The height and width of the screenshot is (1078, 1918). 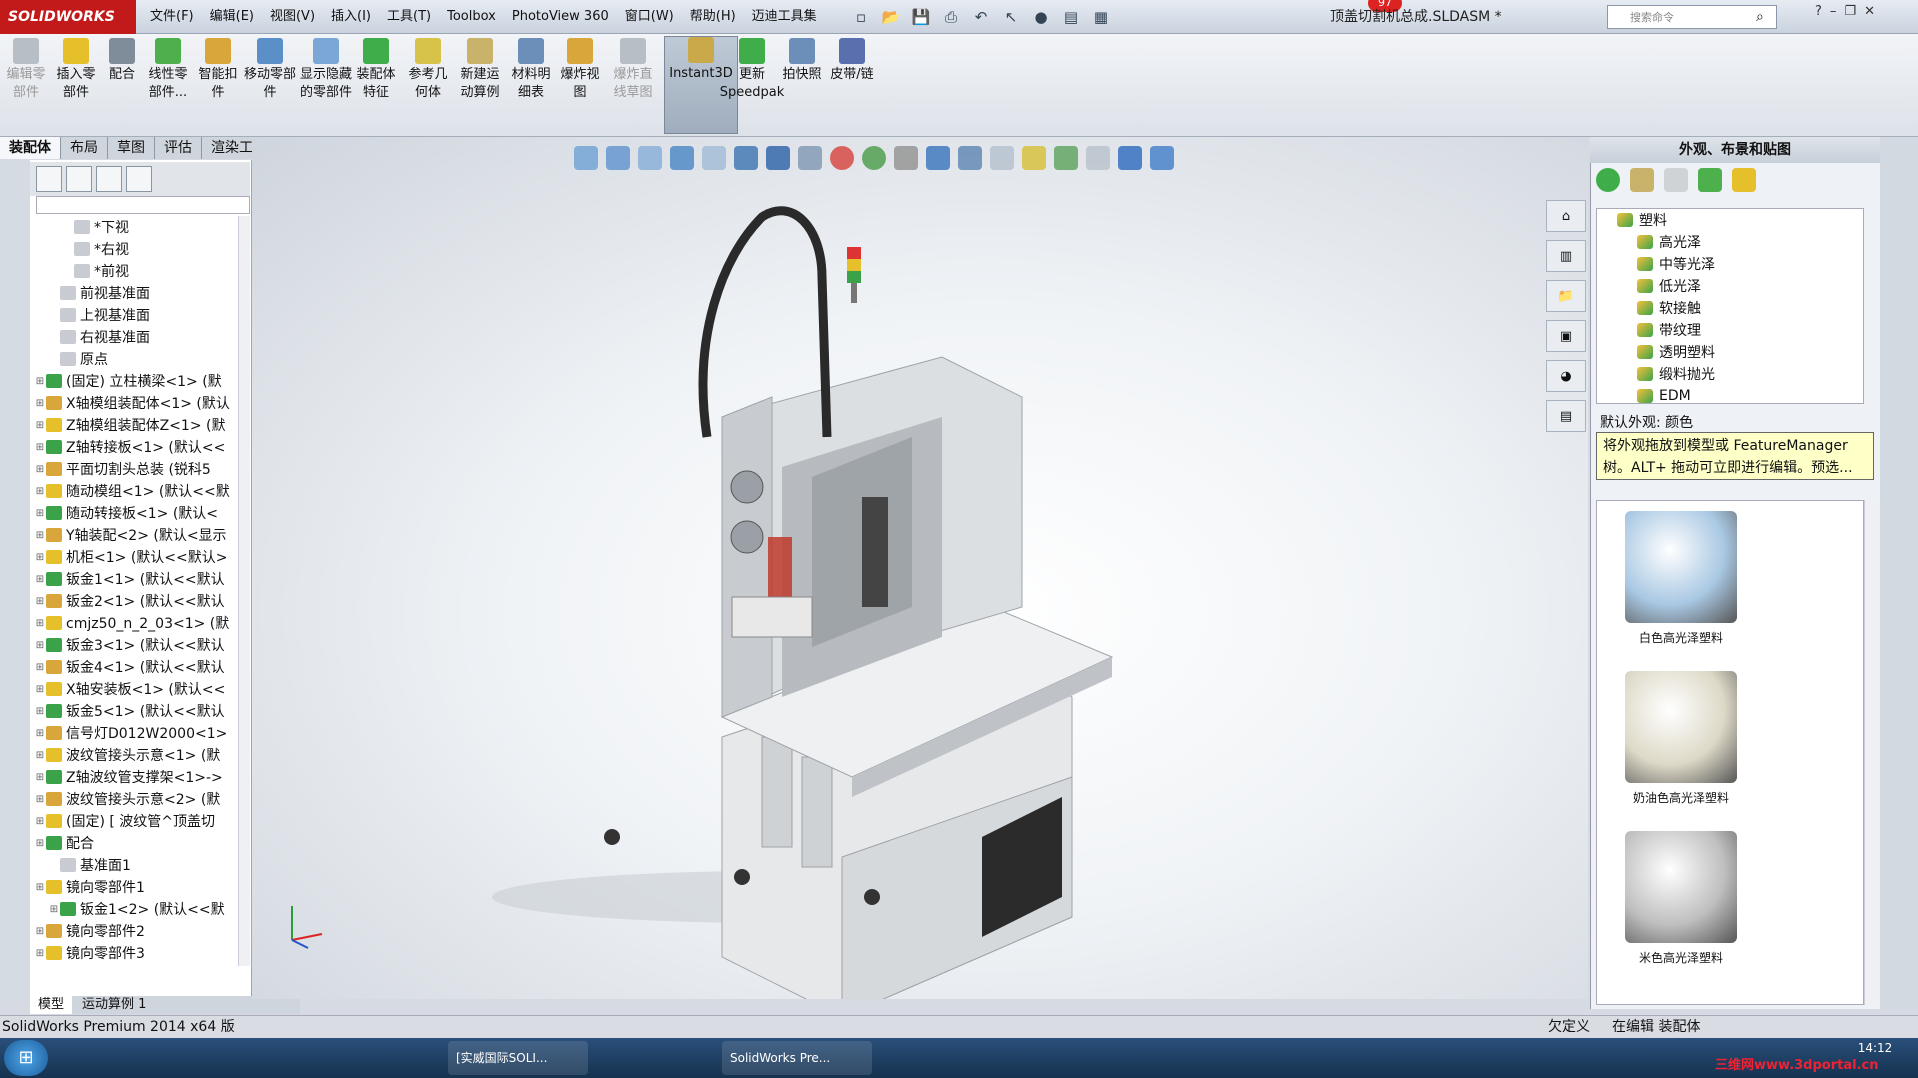 I want to click on shaded-cube-icon, so click(x=1130, y=158).